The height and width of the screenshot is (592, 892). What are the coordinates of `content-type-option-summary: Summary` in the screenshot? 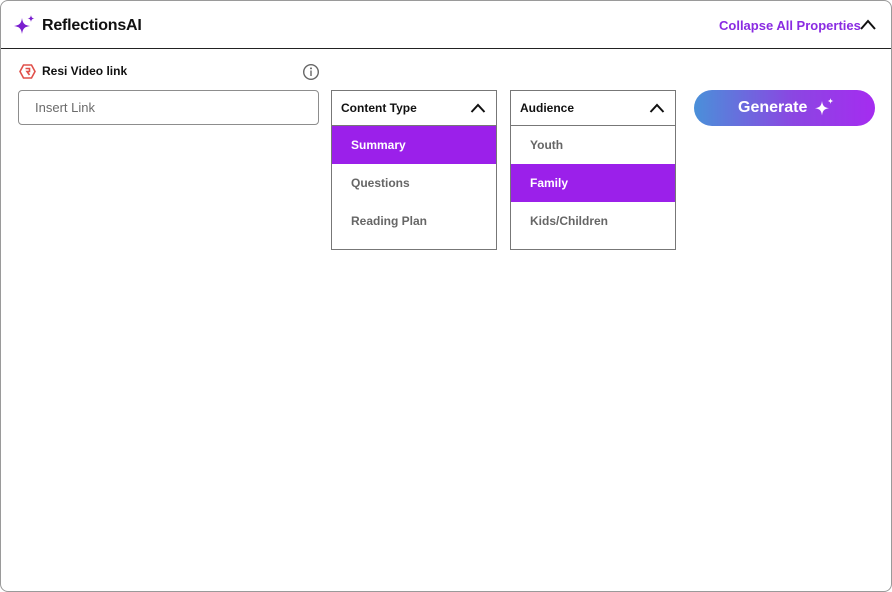 It's located at (414, 145).